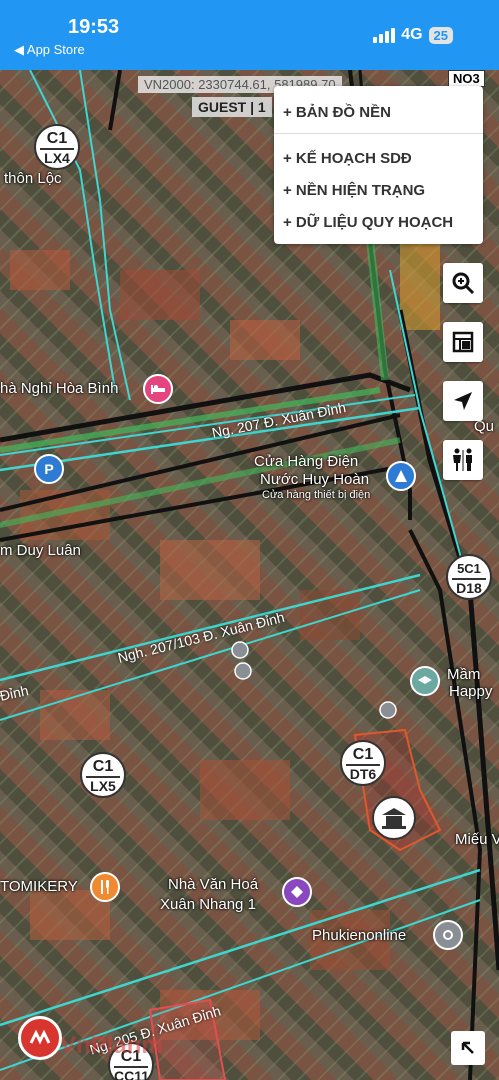 The height and width of the screenshot is (1080, 499). I want to click on status-indicators: 4G 25, so click(413, 35).